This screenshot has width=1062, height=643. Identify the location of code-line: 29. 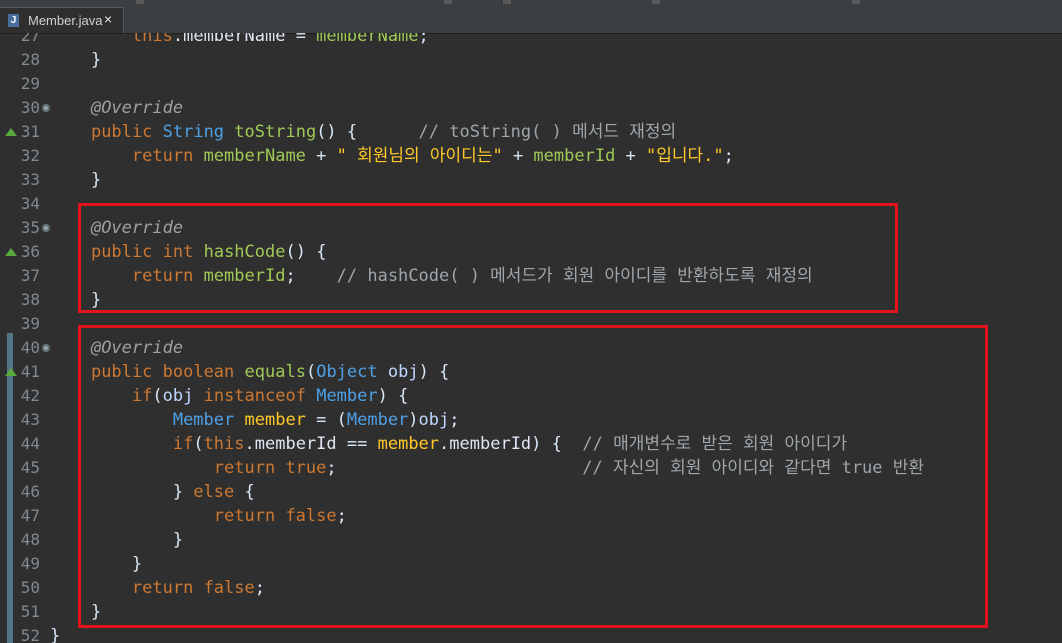
(531, 84).